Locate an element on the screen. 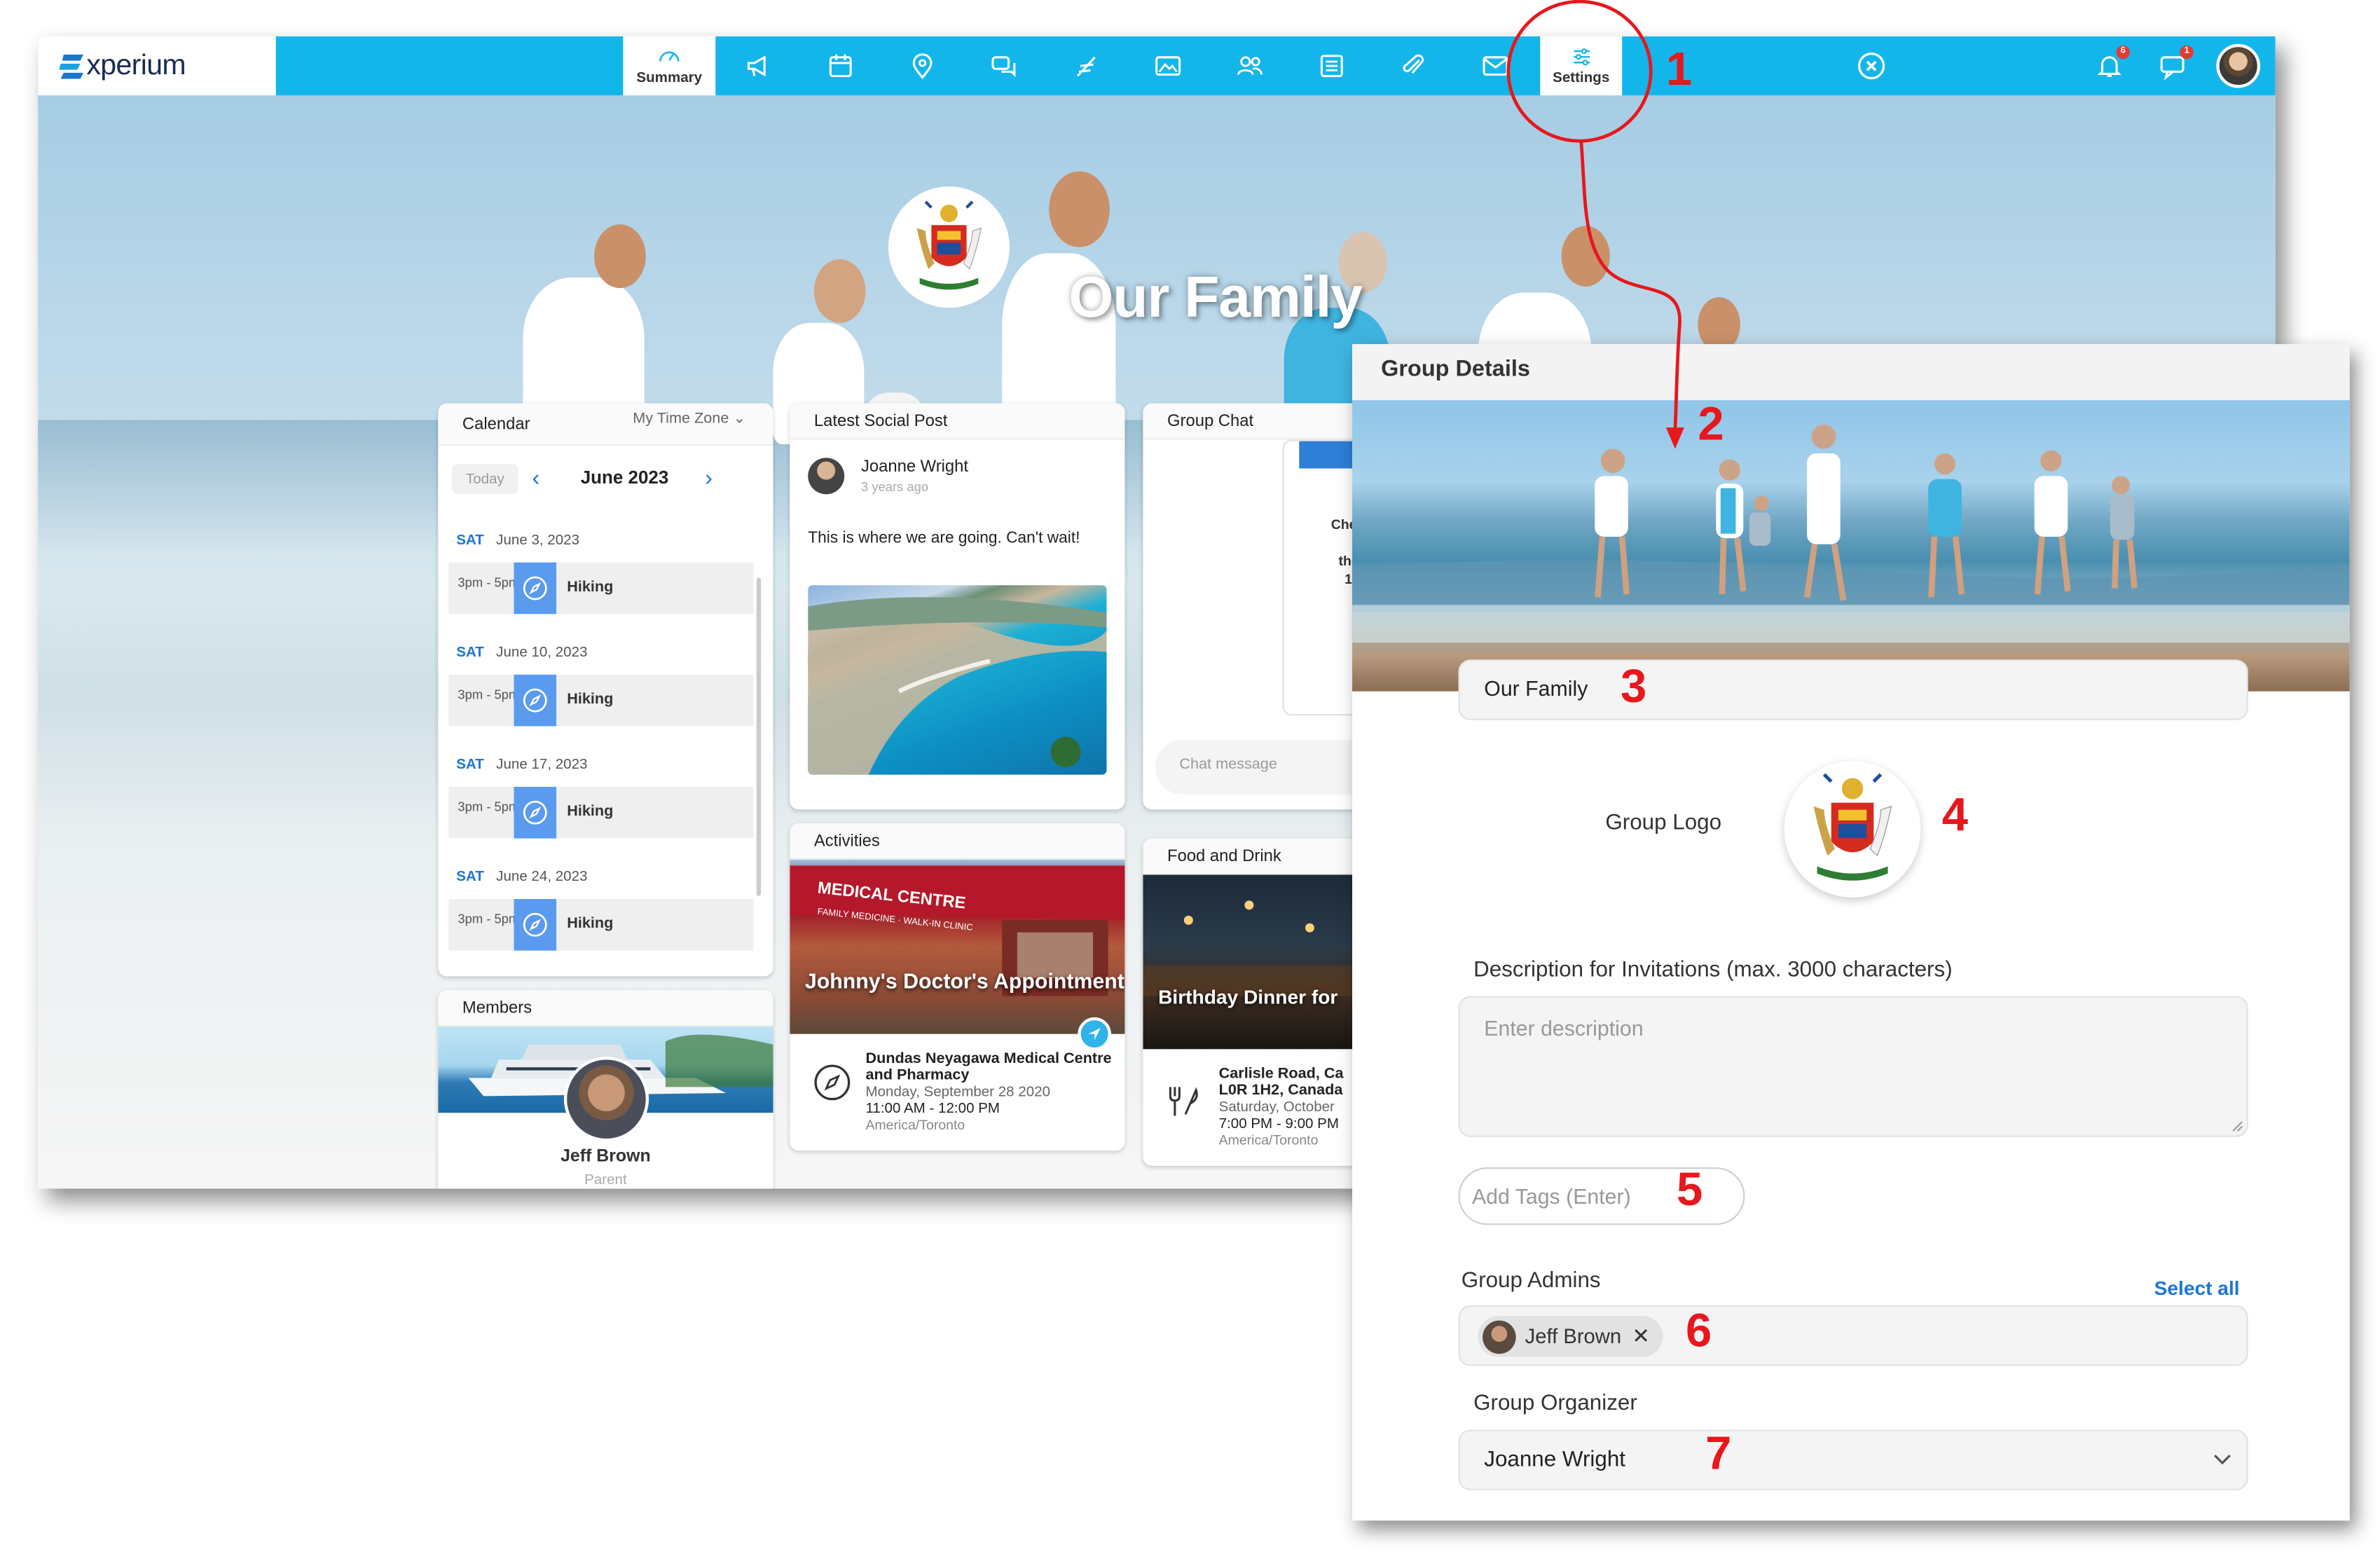 This screenshot has width=2380, height=1552. day-label: SAT June 10, 2023 is located at coordinates (522, 652).